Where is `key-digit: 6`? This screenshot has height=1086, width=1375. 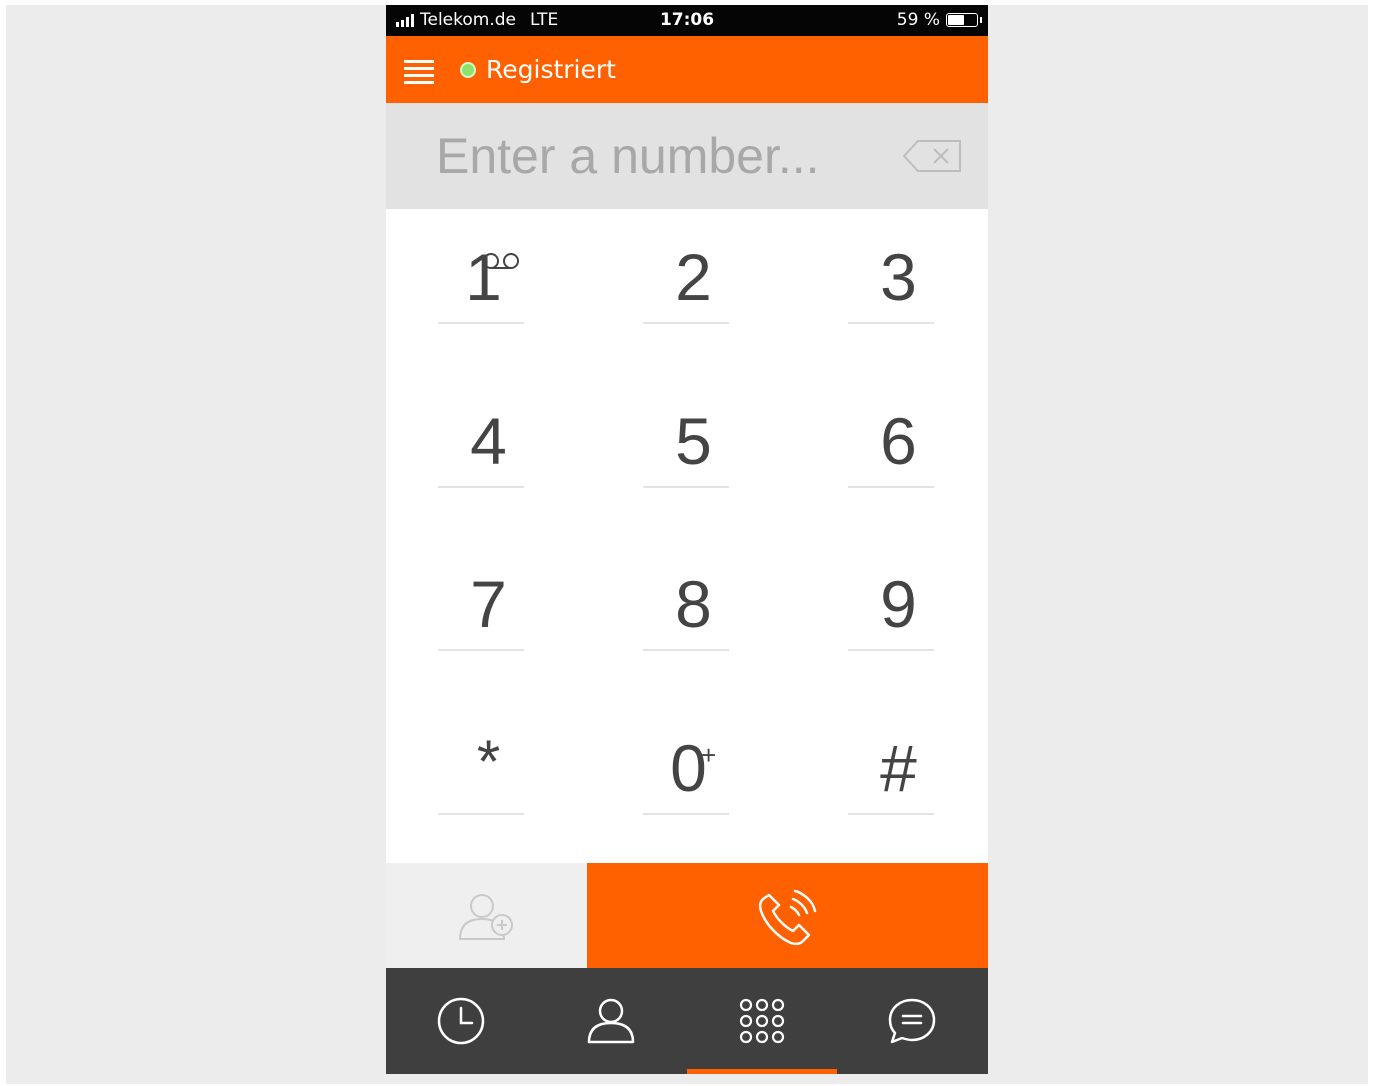
key-digit: 6 is located at coordinates (898, 441).